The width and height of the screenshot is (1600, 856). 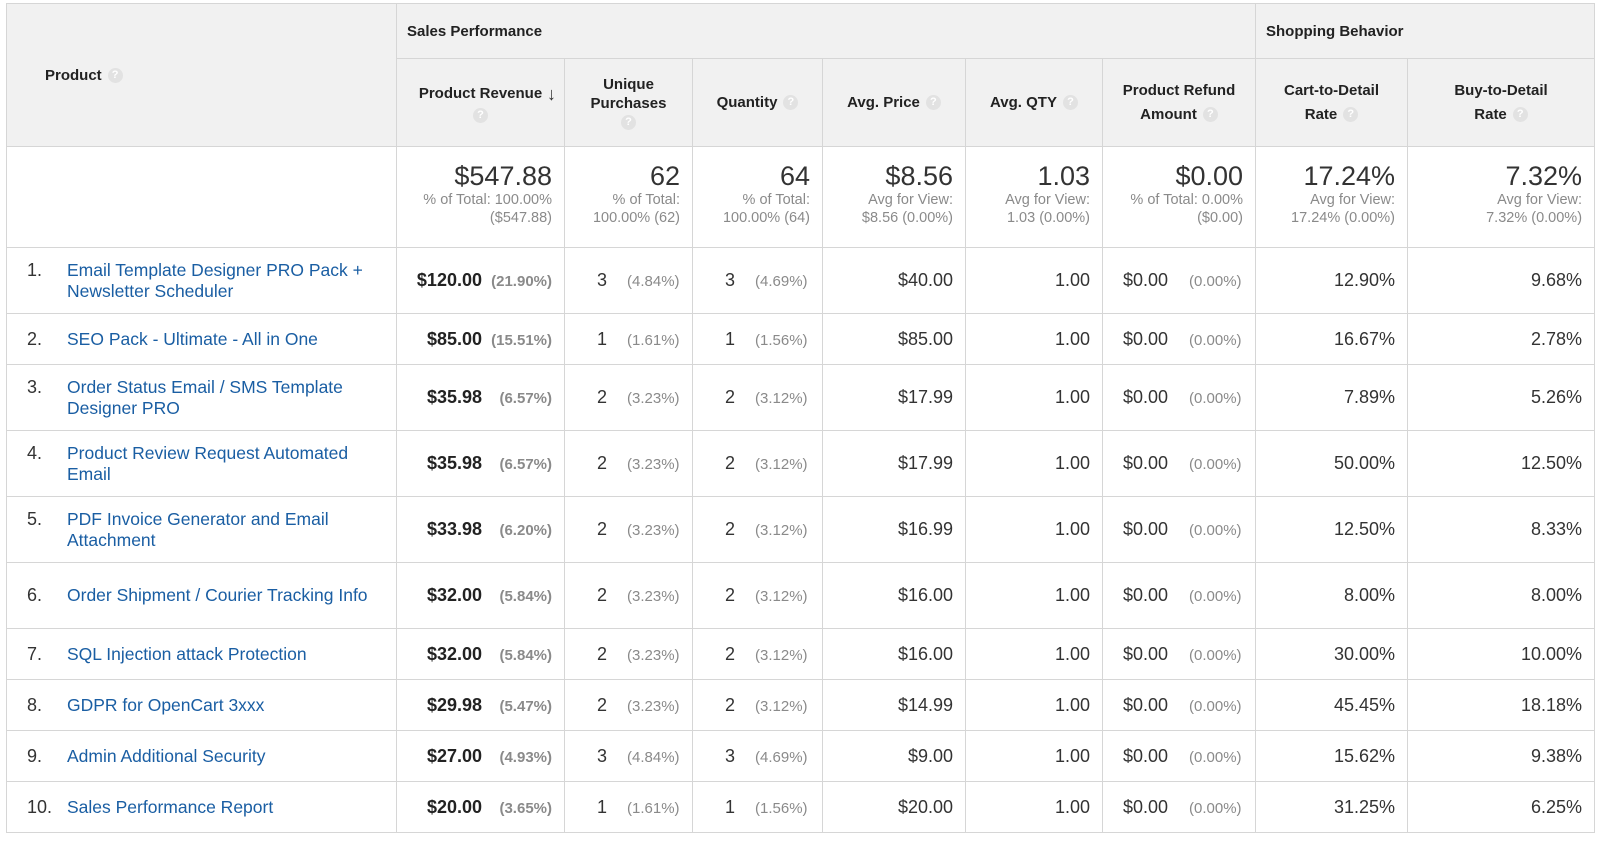 What do you see at coordinates (907, 218) in the screenshot?
I see `total-subtext: $8.56 (0.00%)` at bounding box center [907, 218].